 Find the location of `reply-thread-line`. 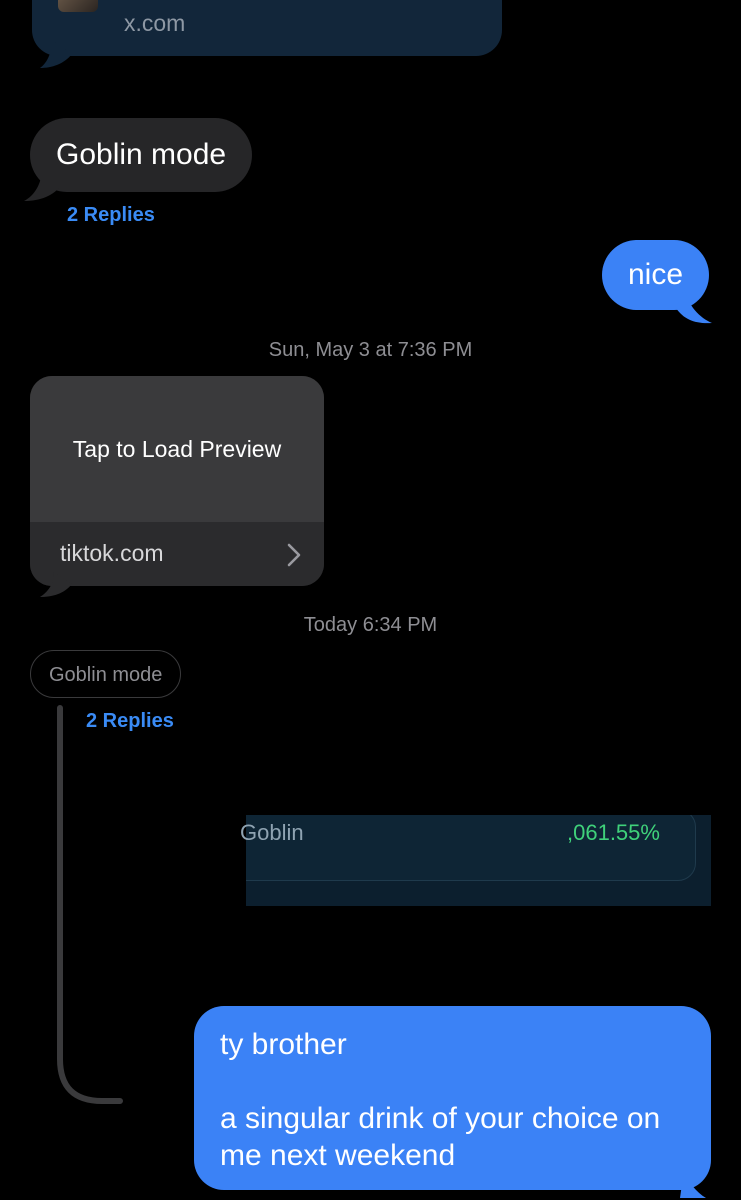

reply-thread-line is located at coordinates (90, 904).